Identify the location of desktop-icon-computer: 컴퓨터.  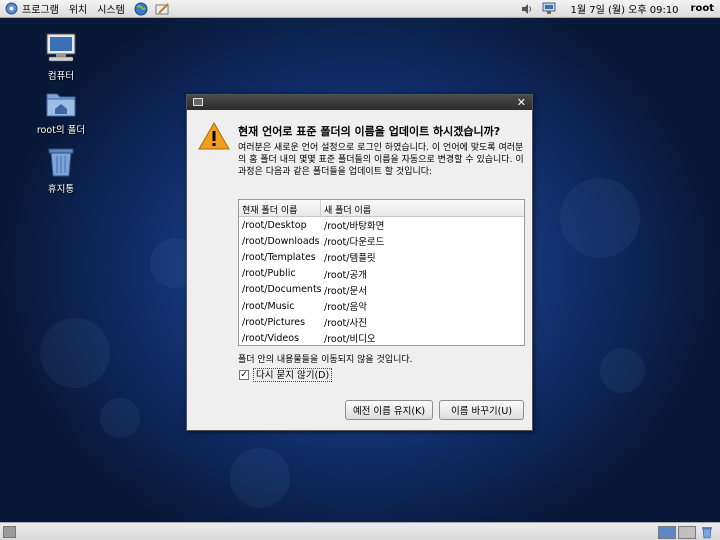
(61, 56).